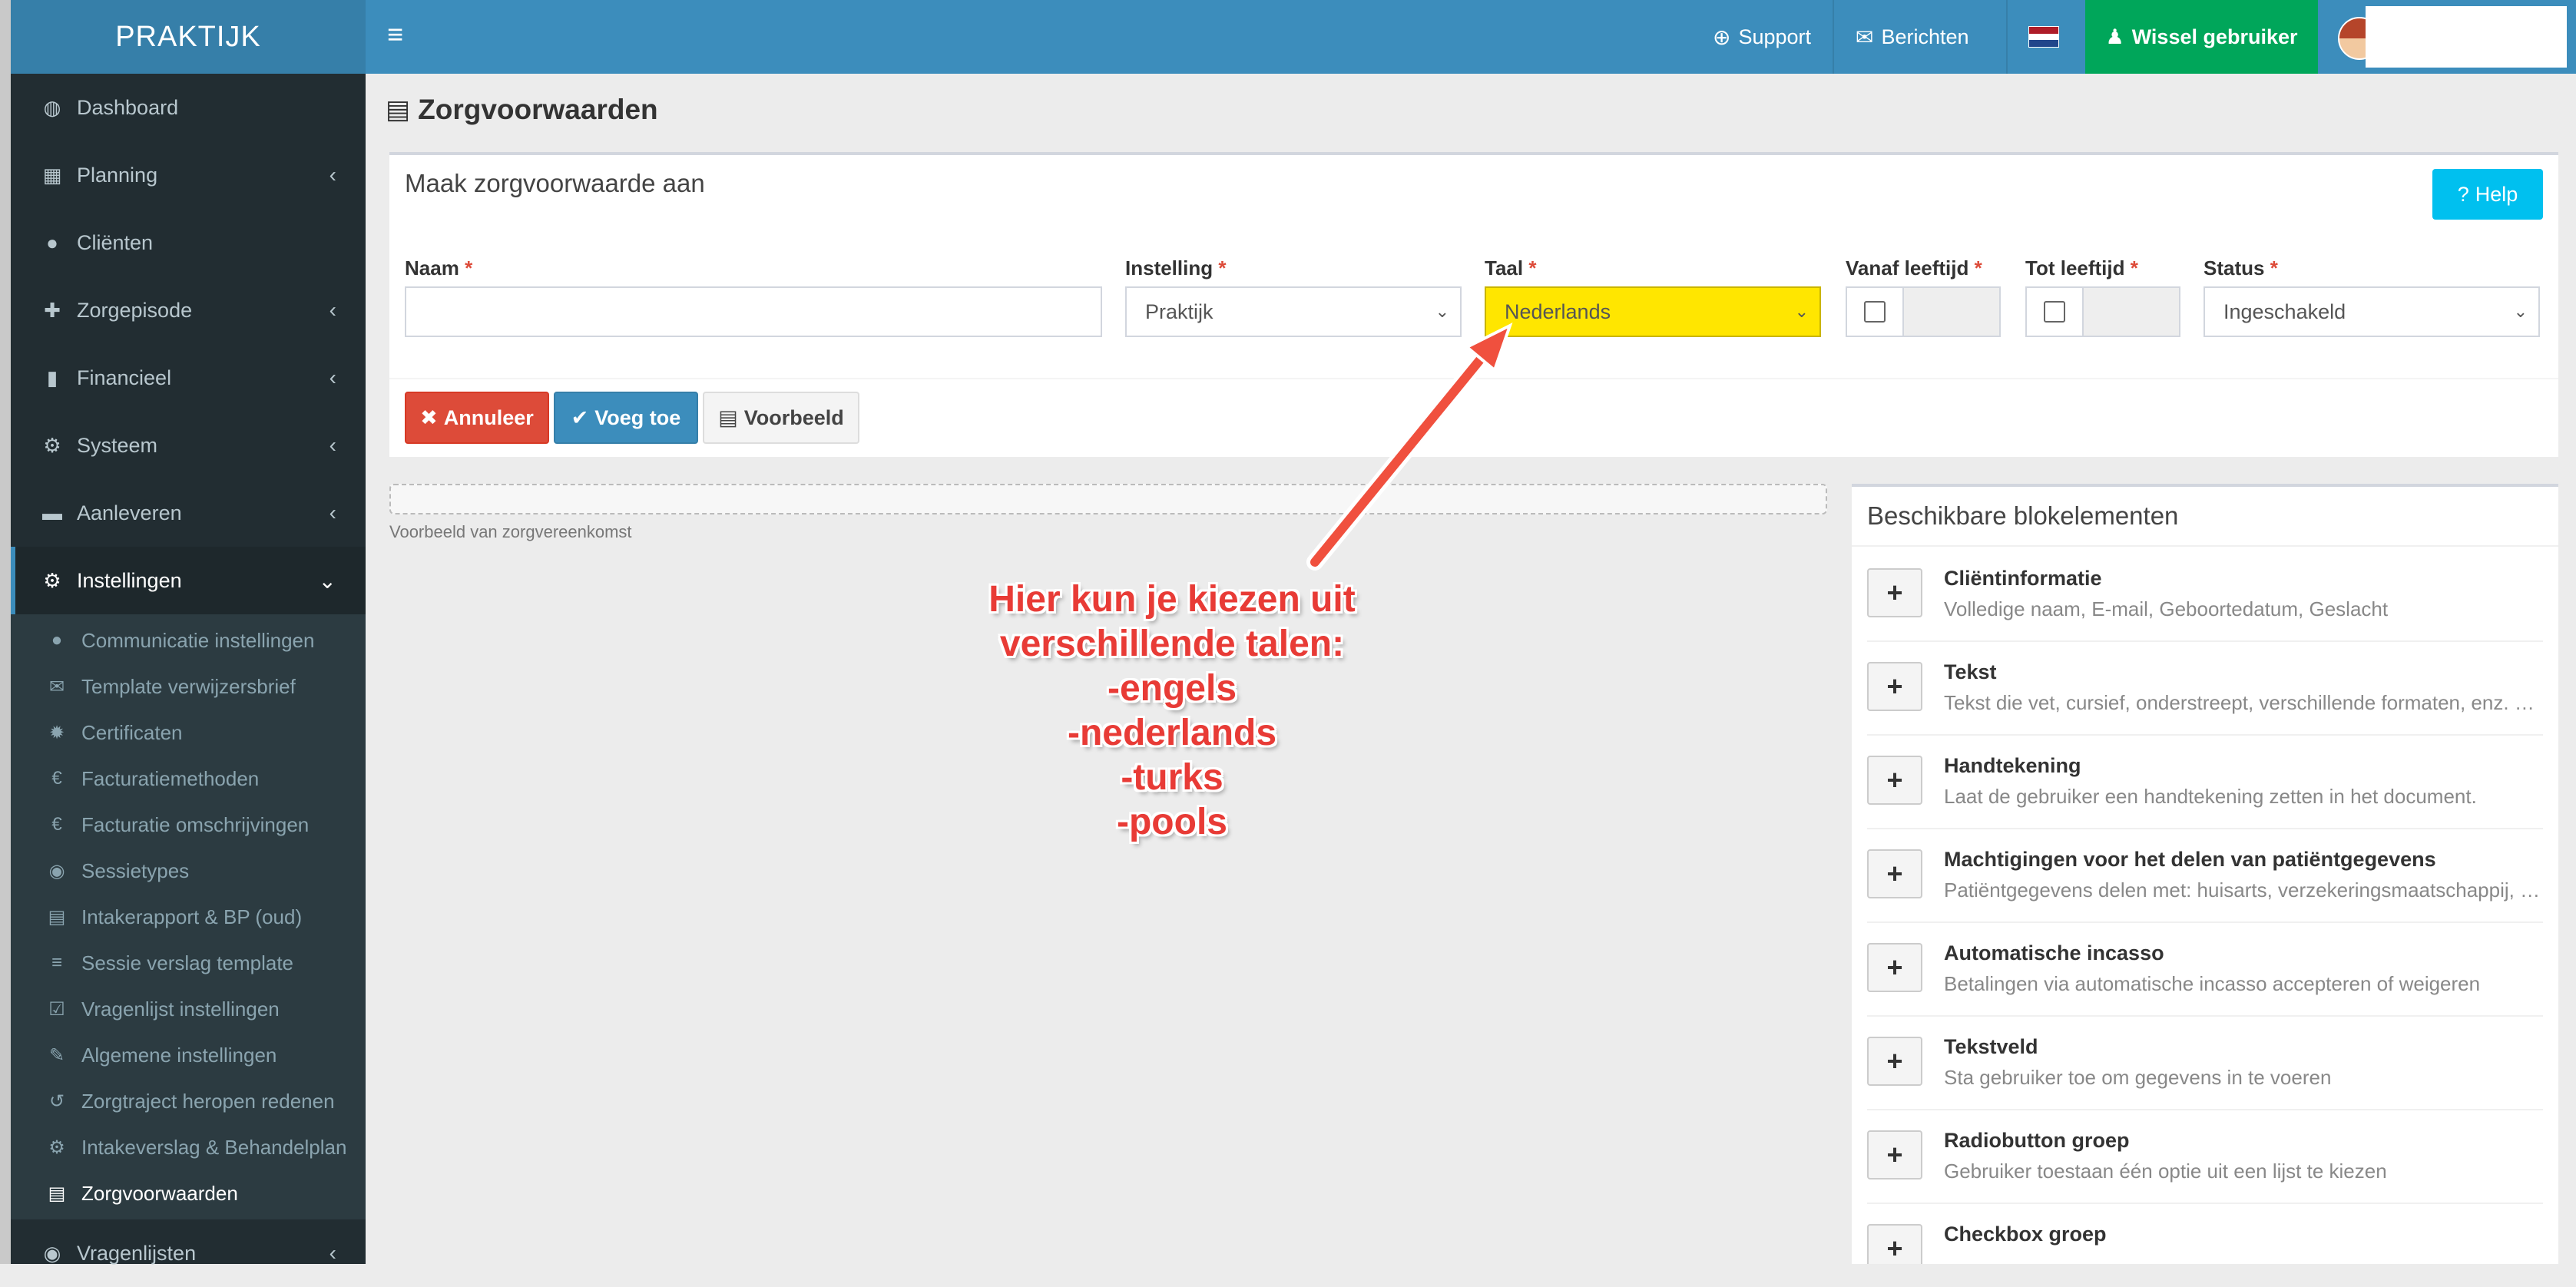  What do you see at coordinates (1293, 311) in the screenshot?
I see `instelling-select: Praktijk ⌄` at bounding box center [1293, 311].